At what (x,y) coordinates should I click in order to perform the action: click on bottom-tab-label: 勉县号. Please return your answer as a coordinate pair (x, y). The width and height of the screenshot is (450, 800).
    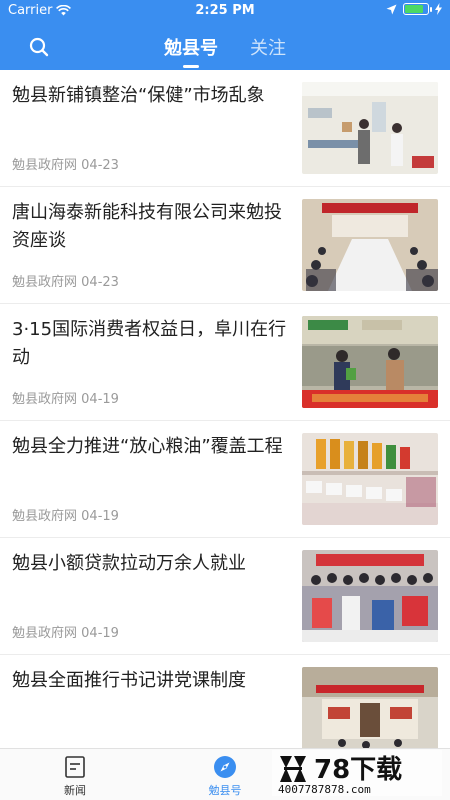
    Looking at the image, I should click on (225, 790).